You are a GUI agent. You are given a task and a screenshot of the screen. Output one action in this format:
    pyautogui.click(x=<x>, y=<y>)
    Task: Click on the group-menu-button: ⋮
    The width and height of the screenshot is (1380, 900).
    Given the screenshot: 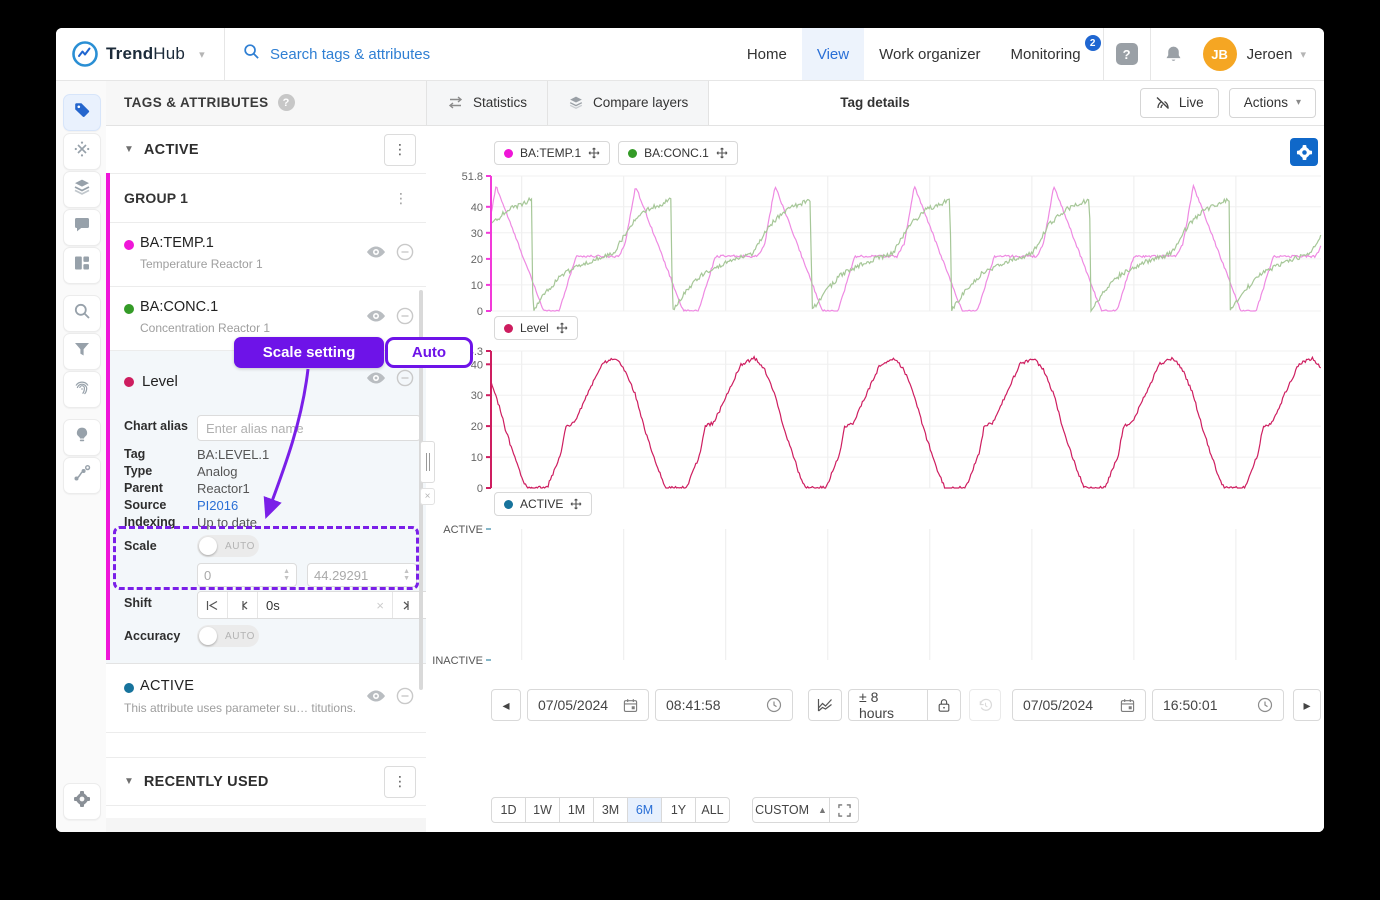 What is the action you would take?
    pyautogui.click(x=401, y=198)
    